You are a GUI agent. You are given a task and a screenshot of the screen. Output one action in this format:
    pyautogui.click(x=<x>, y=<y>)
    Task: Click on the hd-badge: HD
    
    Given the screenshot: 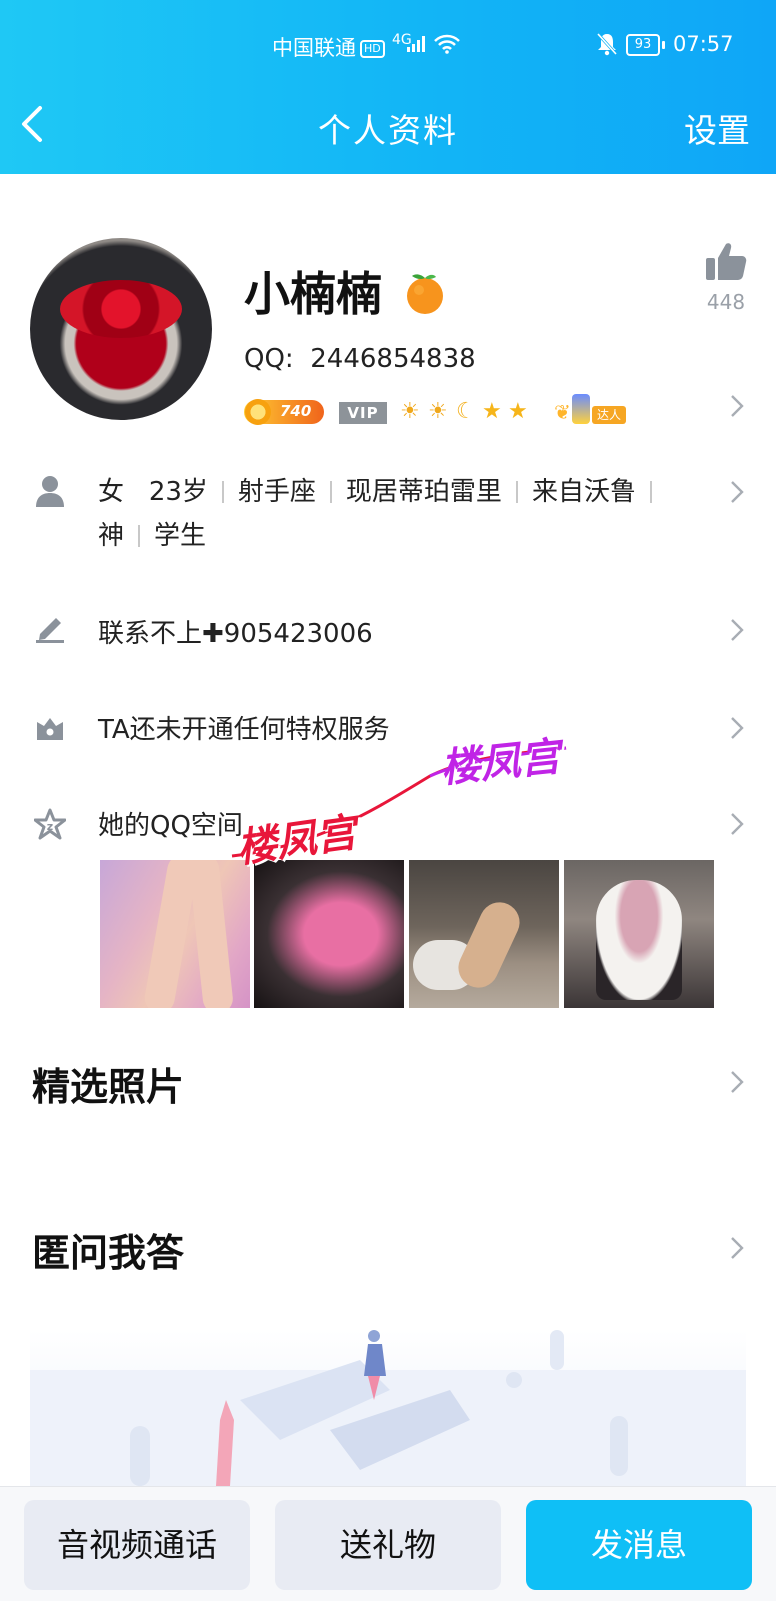 What is the action you would take?
    pyautogui.click(x=372, y=49)
    